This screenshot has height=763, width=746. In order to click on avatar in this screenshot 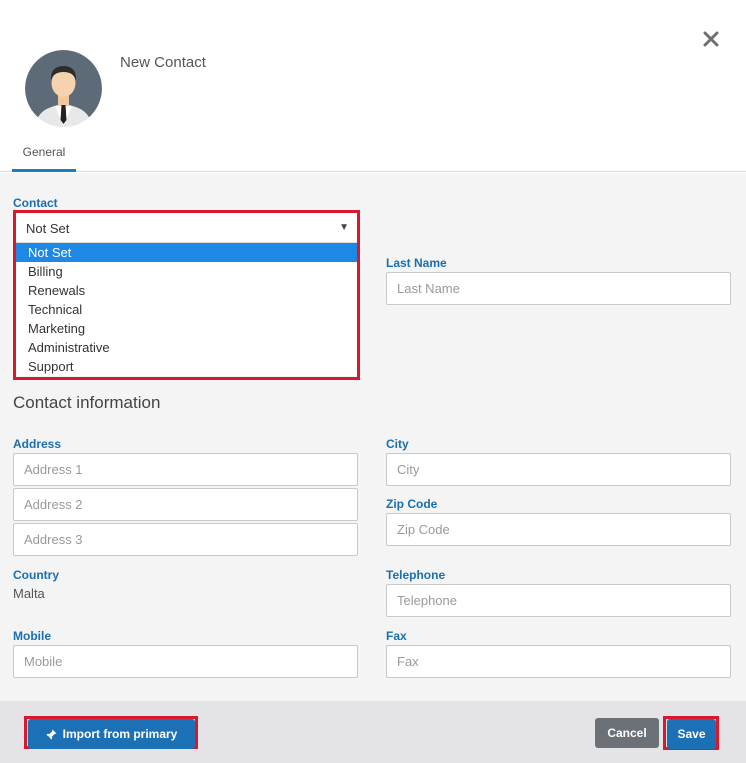, I will do `click(63, 88)`.